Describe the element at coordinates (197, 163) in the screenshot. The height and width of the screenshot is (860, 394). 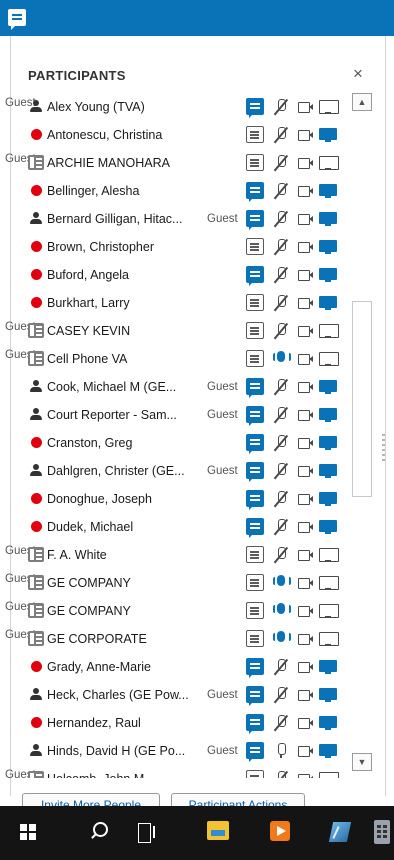
I see `participant-row: ARCHIE MANOHARA Guest` at that location.